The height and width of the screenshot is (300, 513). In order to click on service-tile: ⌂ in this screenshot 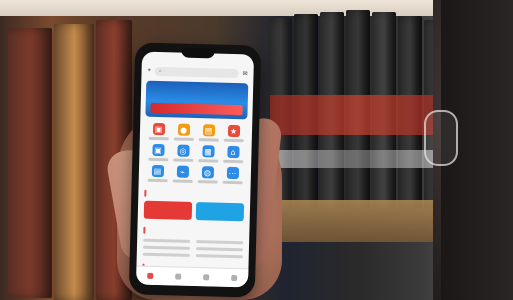, I will do `click(232, 154)`.